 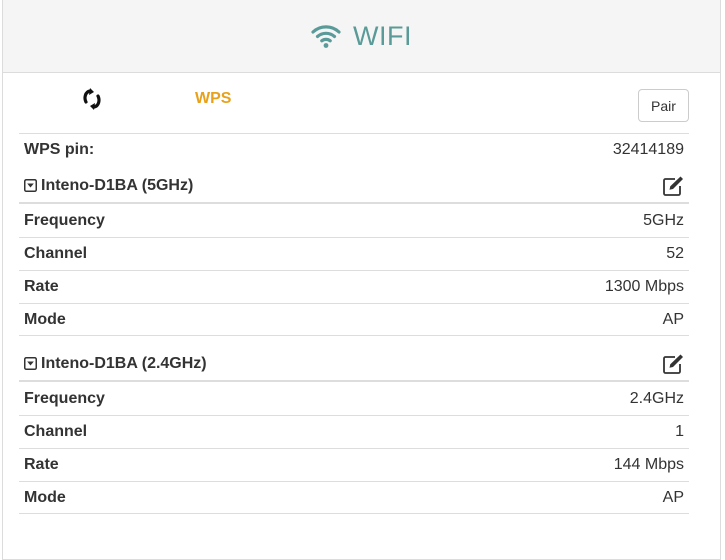 What do you see at coordinates (354, 220) in the screenshot?
I see `info-row: Frequency 5GHz` at bounding box center [354, 220].